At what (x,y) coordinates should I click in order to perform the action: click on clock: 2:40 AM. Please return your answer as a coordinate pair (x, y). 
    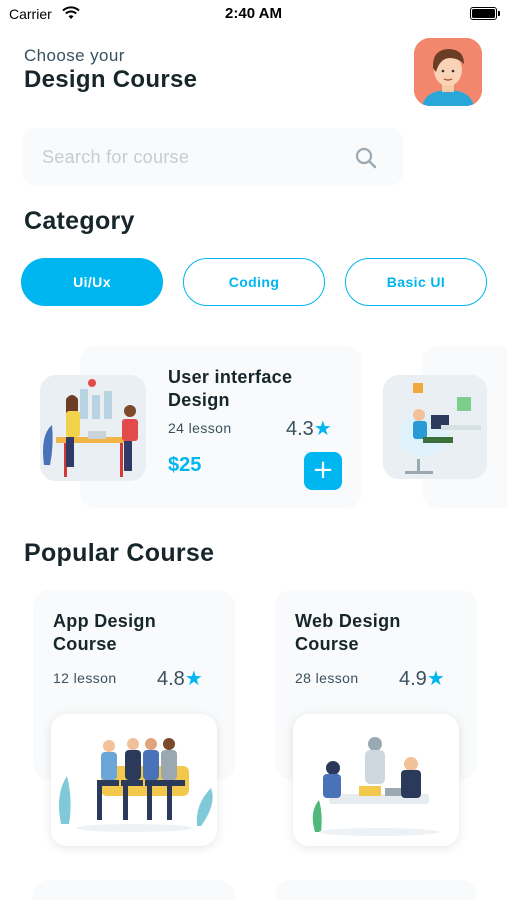
    Looking at the image, I should click on (253, 13).